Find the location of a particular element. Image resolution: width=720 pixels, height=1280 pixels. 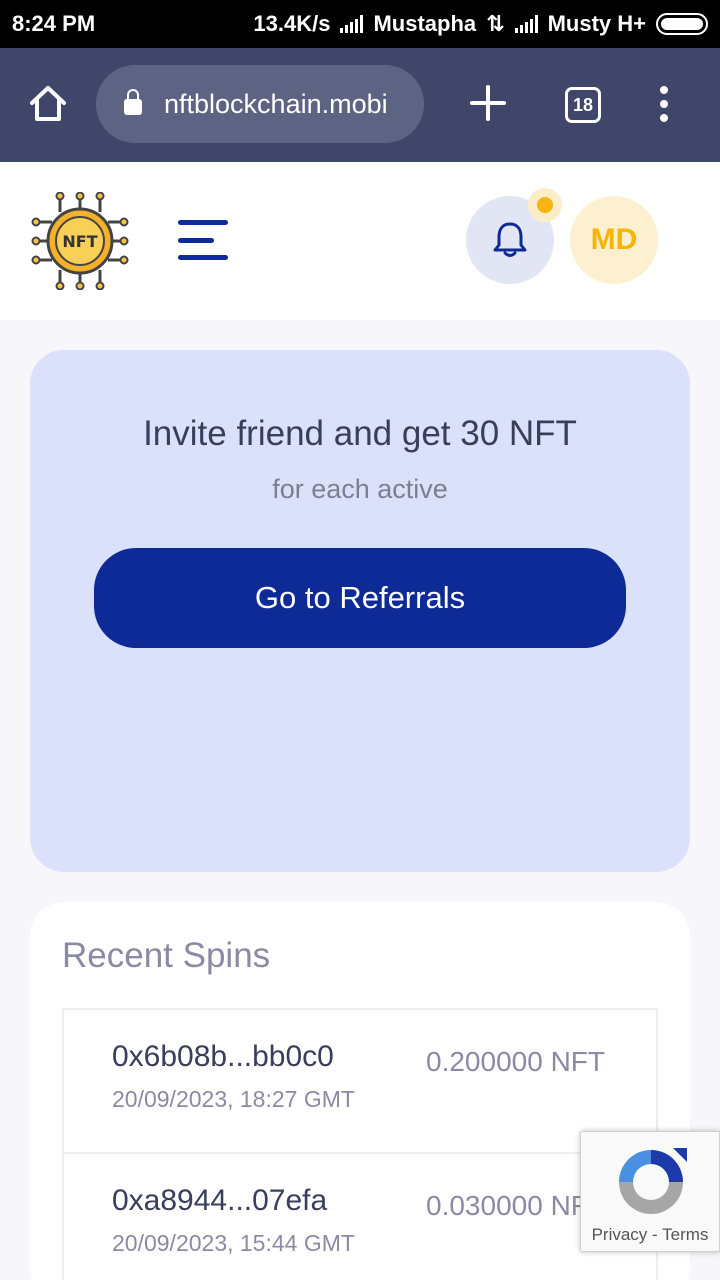

avatar-initials: MD is located at coordinates (614, 239).